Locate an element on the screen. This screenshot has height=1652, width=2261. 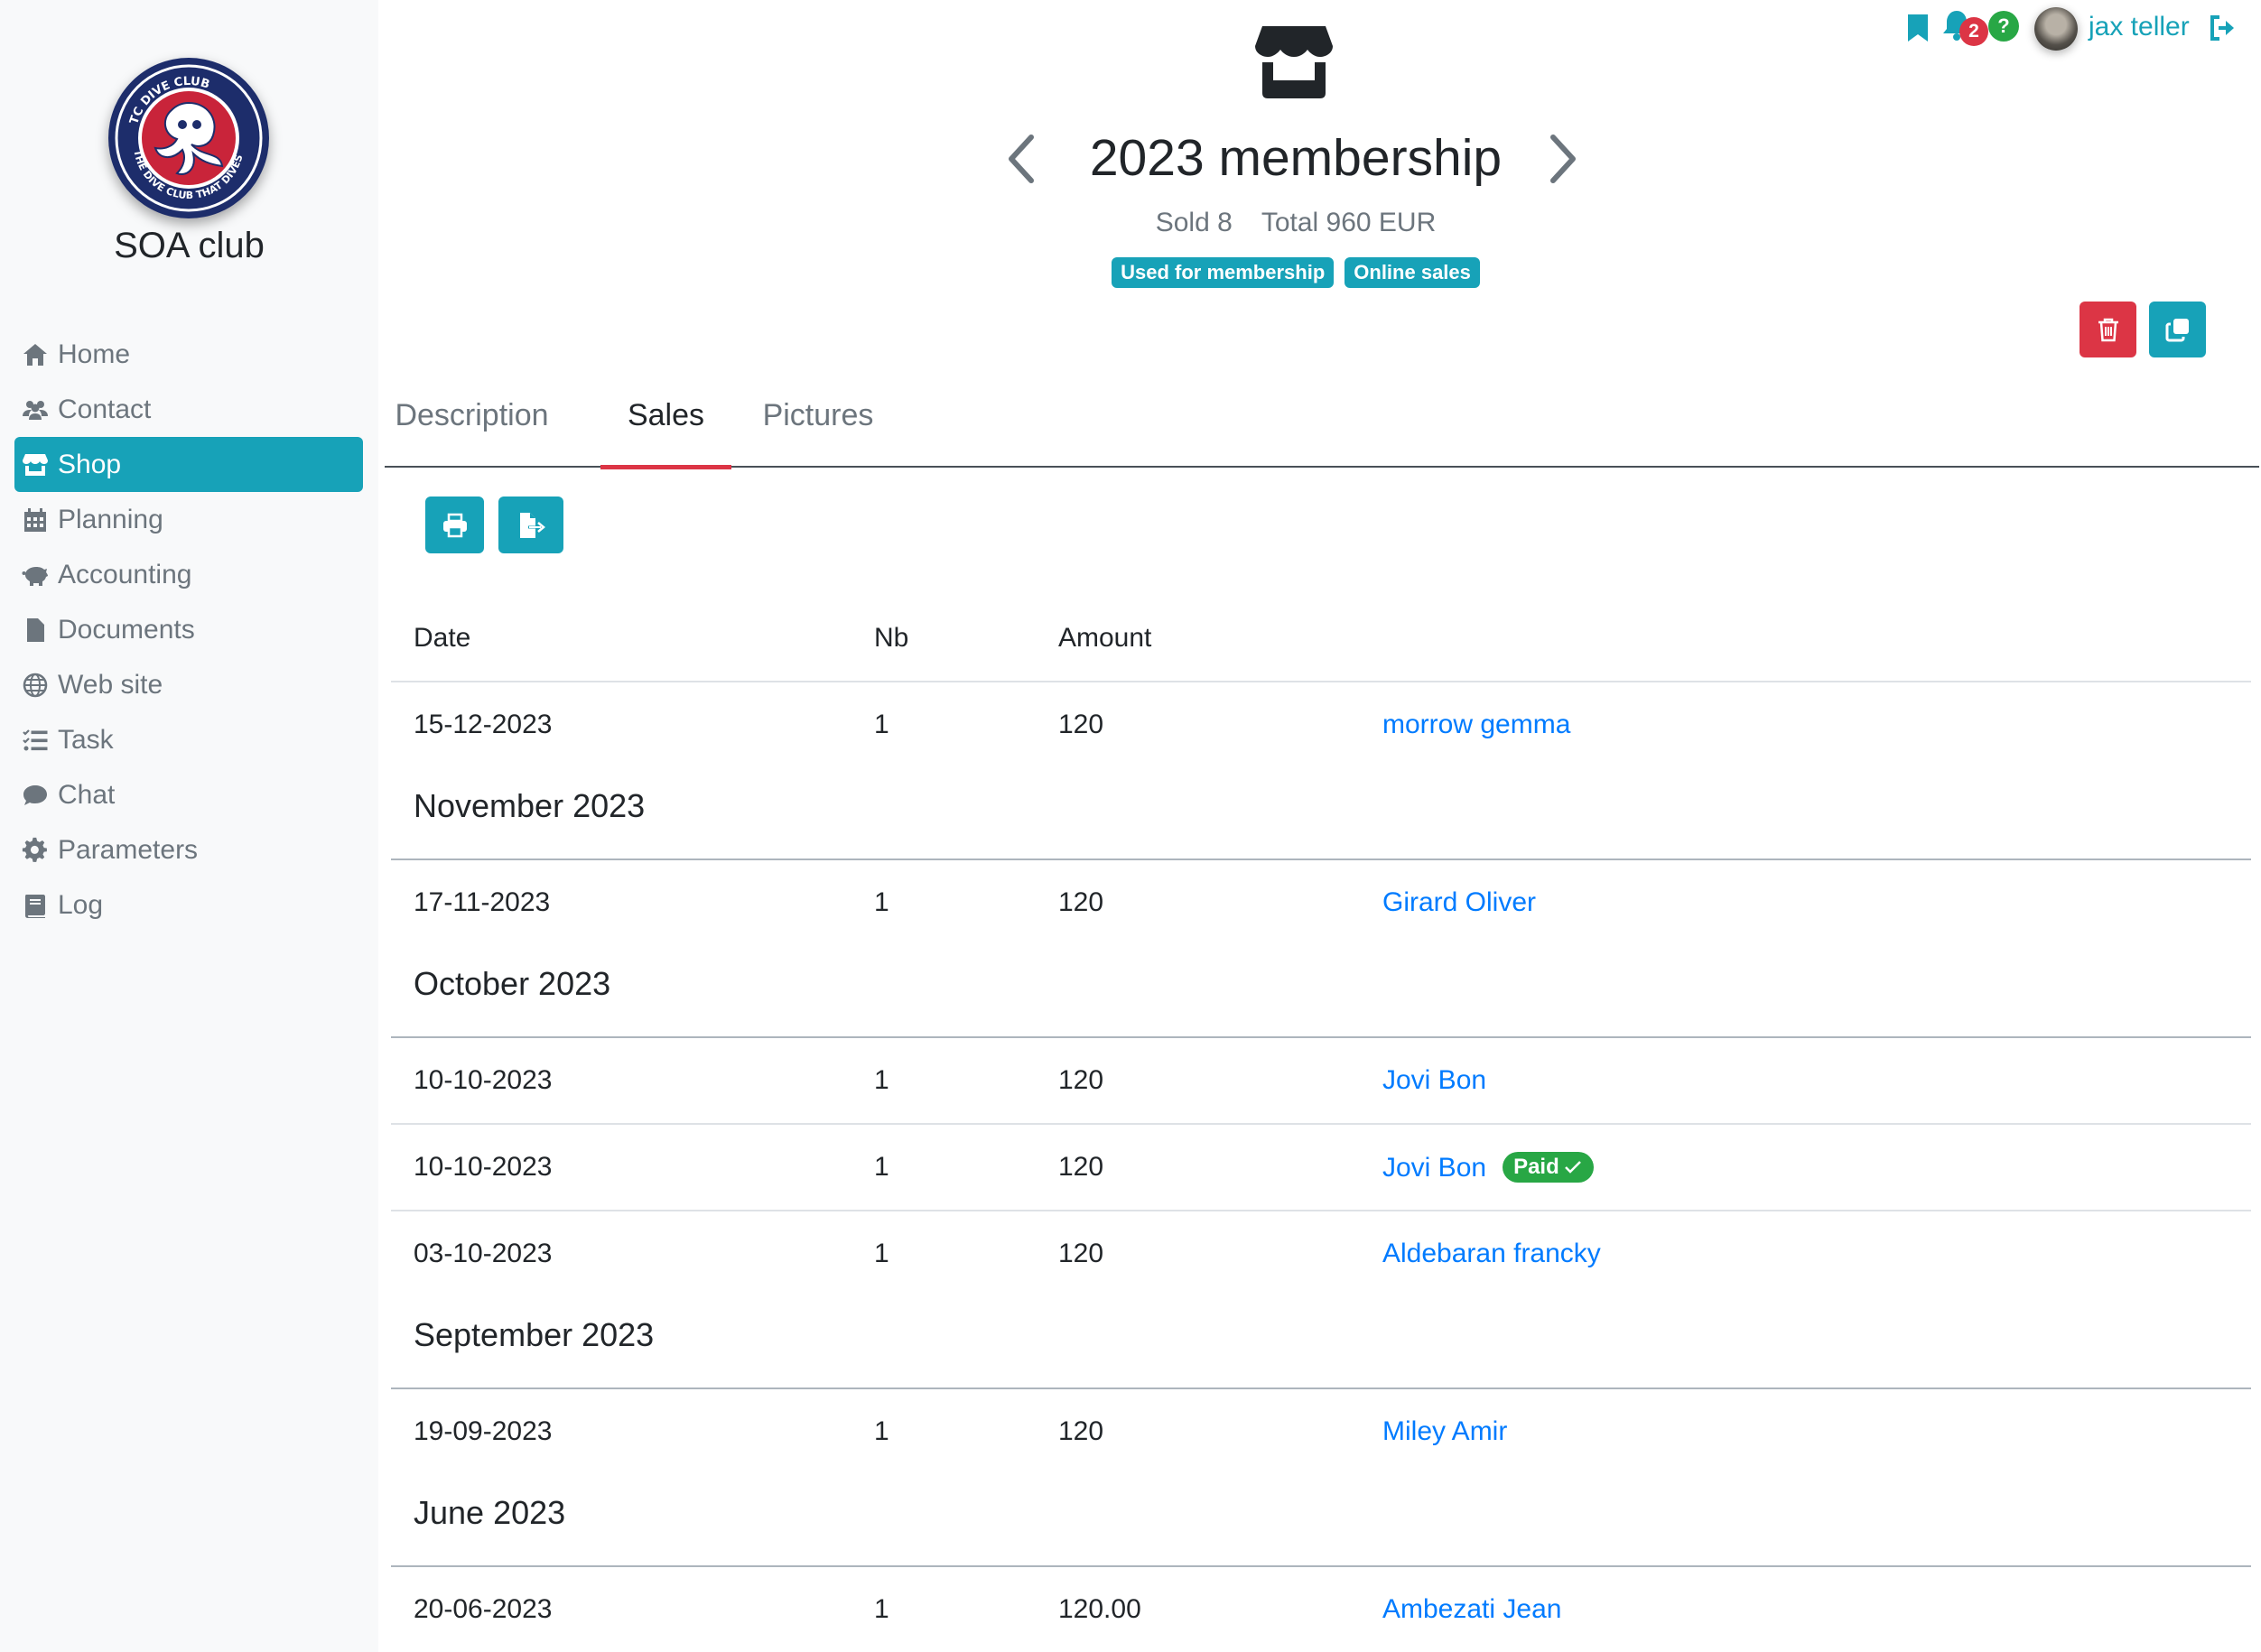
tag-online-sales: Online sales is located at coordinates (1412, 272).